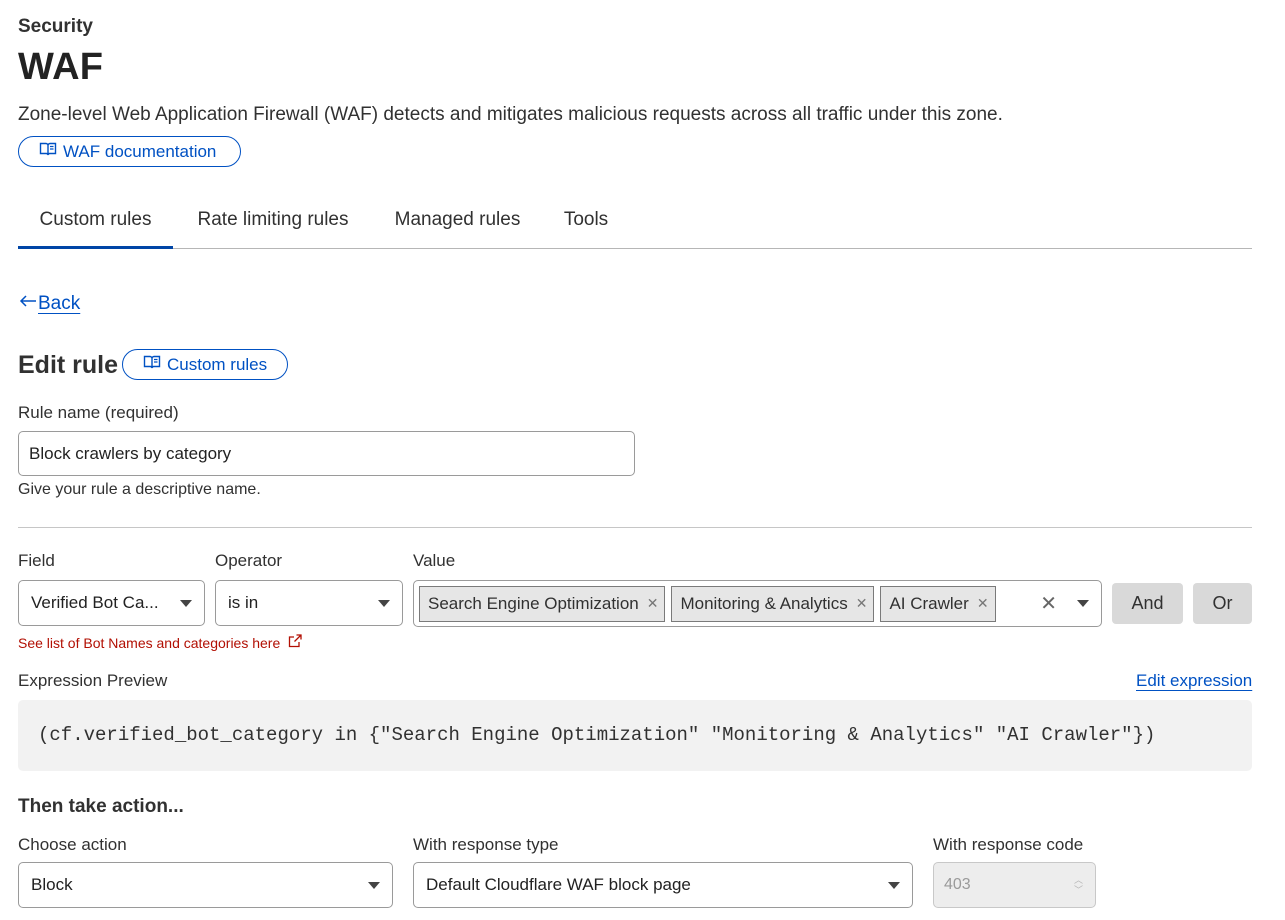 The width and height of the screenshot is (1285, 920). I want to click on back-label: Back, so click(59, 303).